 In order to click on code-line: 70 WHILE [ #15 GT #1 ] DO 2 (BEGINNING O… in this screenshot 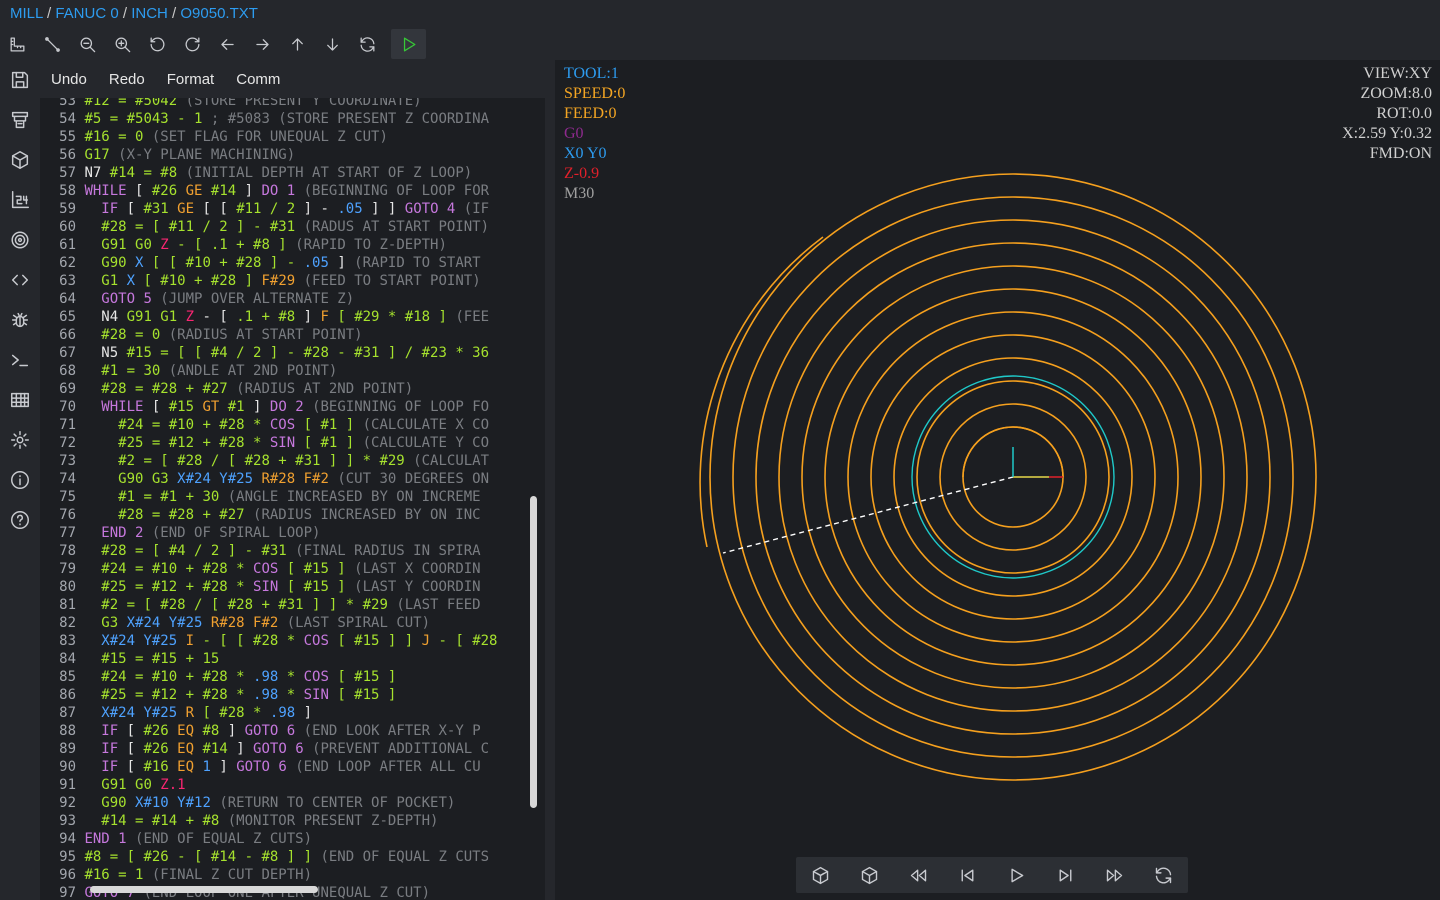, I will do `click(292, 407)`.